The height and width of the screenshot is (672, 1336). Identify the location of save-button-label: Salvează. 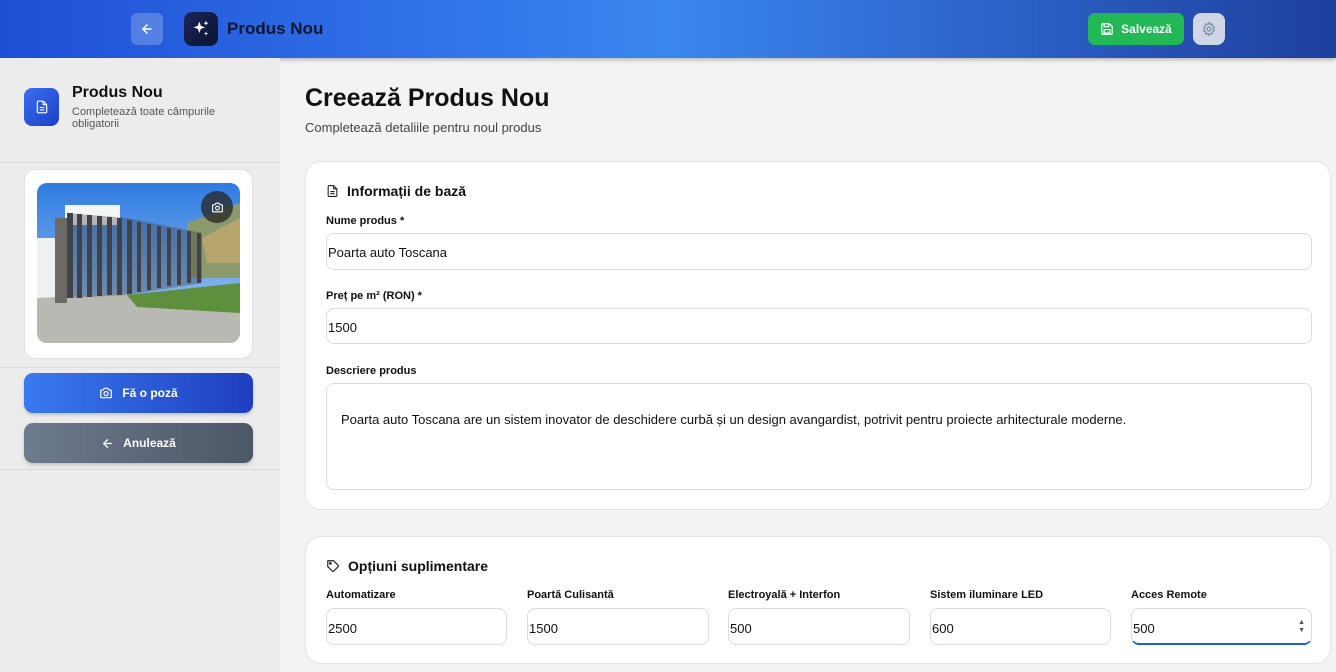
(1146, 29).